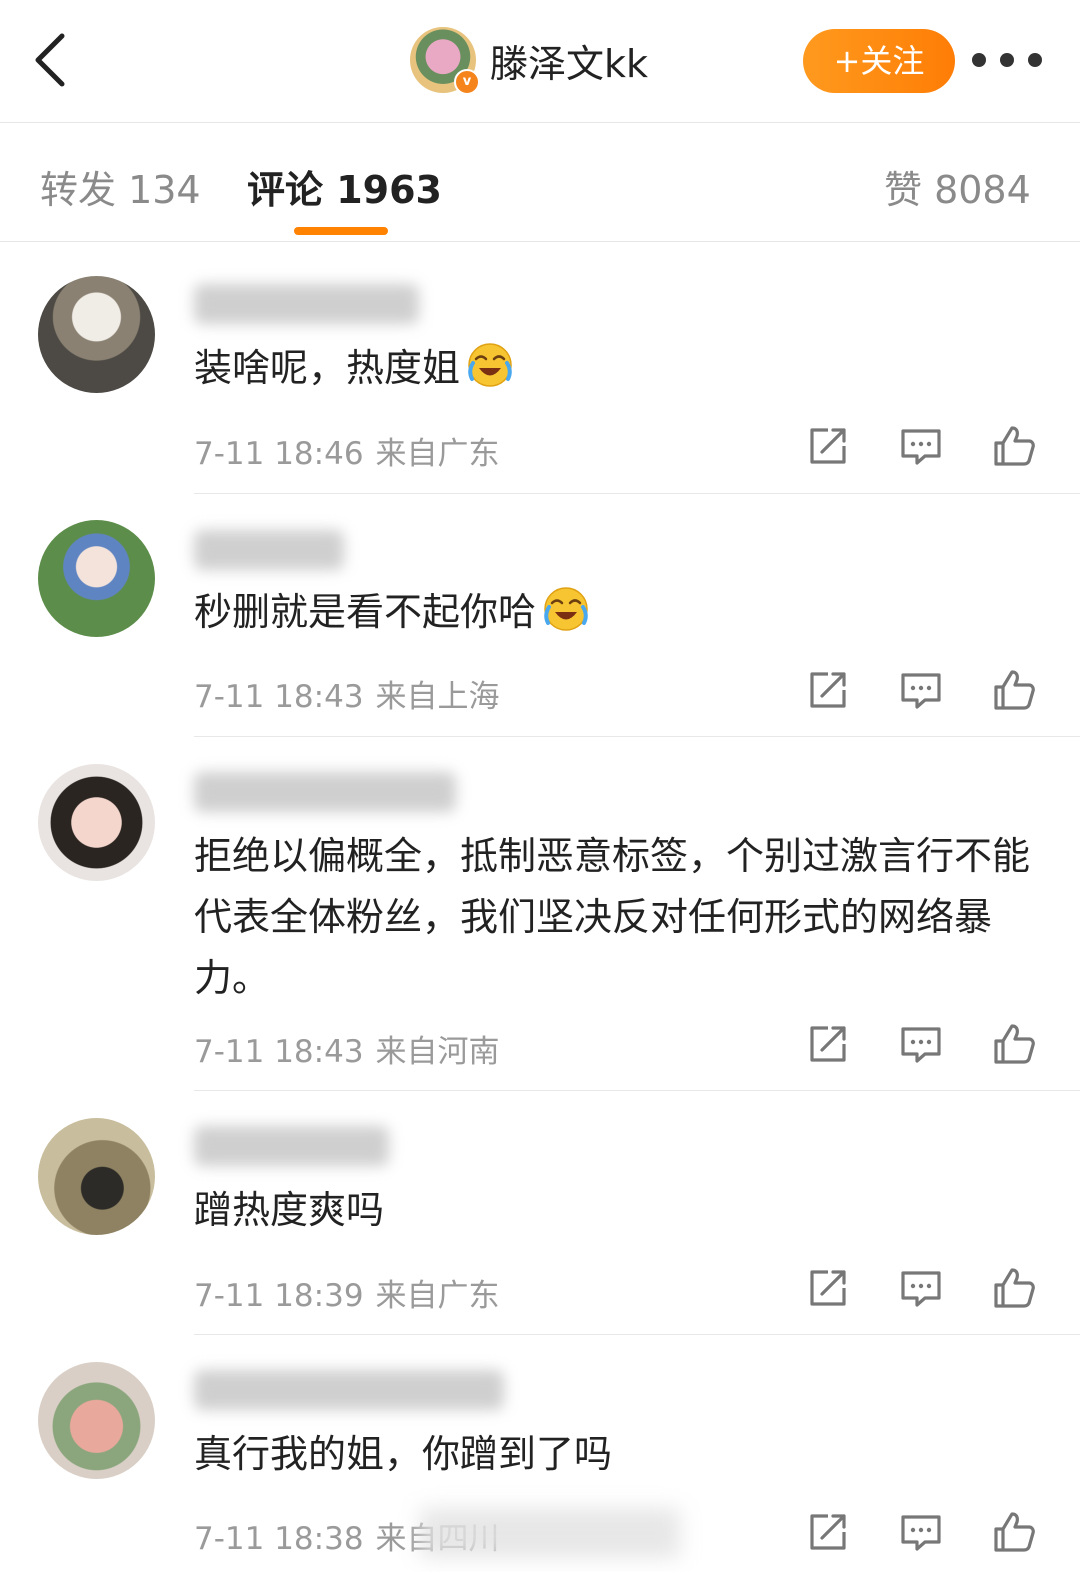 The height and width of the screenshot is (1572, 1080). I want to click on comment-location: 来自上海, so click(437, 697).